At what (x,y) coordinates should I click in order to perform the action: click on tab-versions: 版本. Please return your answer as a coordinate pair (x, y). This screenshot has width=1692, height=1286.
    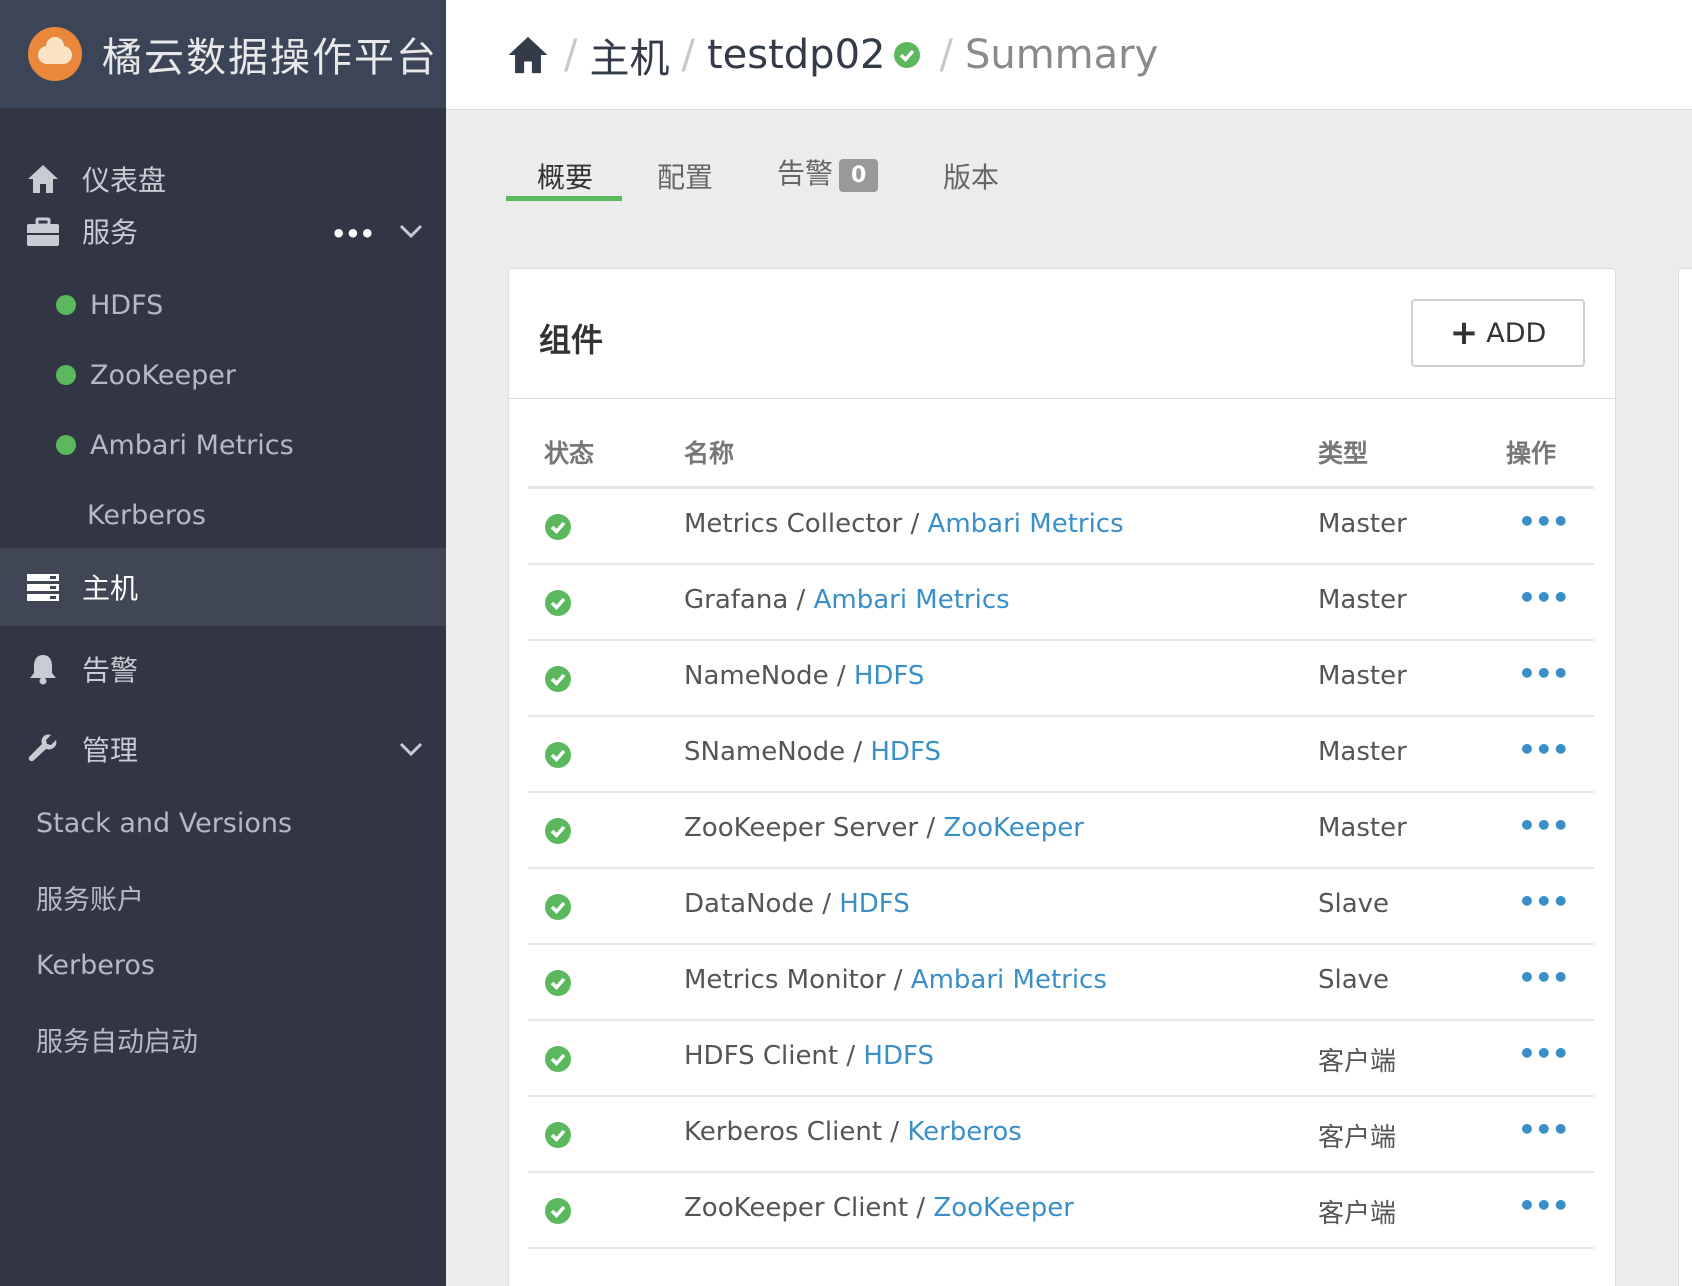
    Looking at the image, I should click on (971, 176).